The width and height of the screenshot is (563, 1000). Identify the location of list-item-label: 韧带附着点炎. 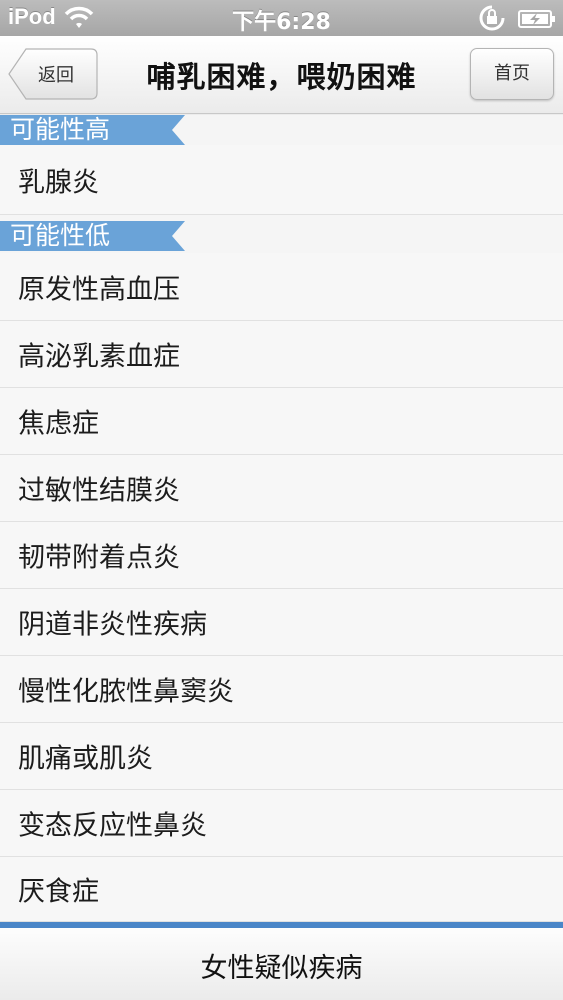
(99, 558).